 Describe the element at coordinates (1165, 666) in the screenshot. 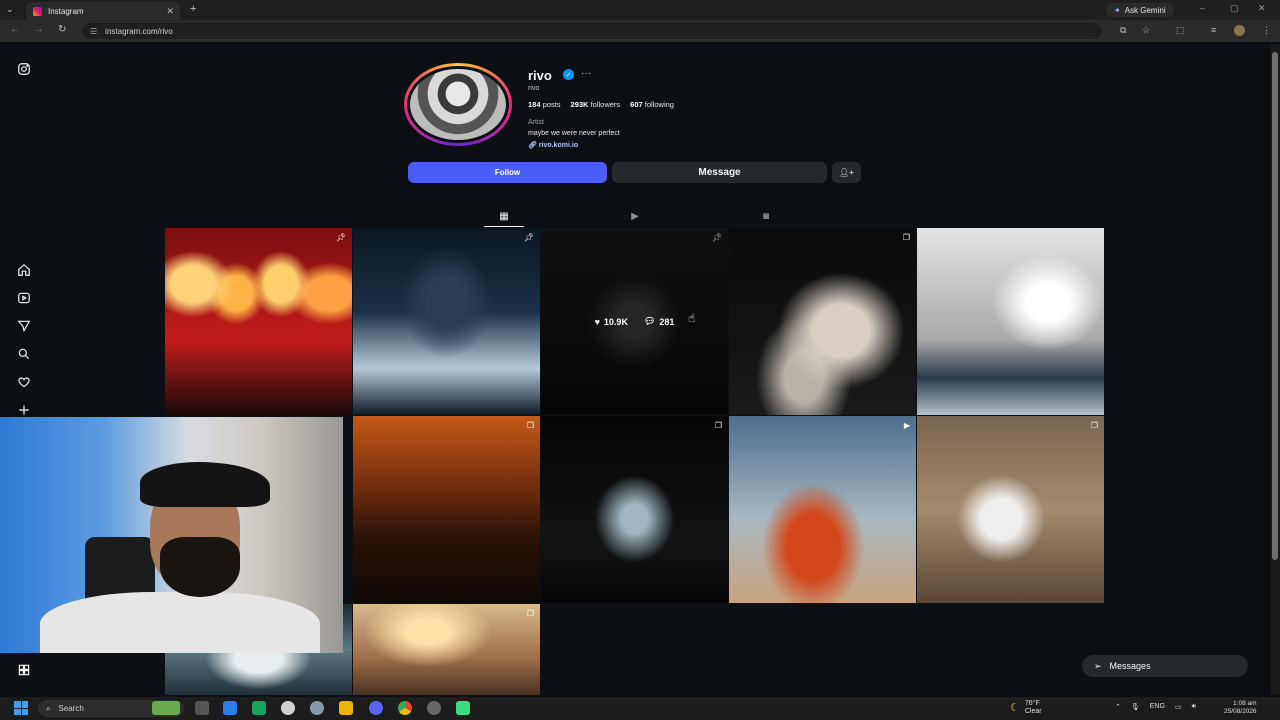

I see `messages-button: ➢ Messages` at that location.